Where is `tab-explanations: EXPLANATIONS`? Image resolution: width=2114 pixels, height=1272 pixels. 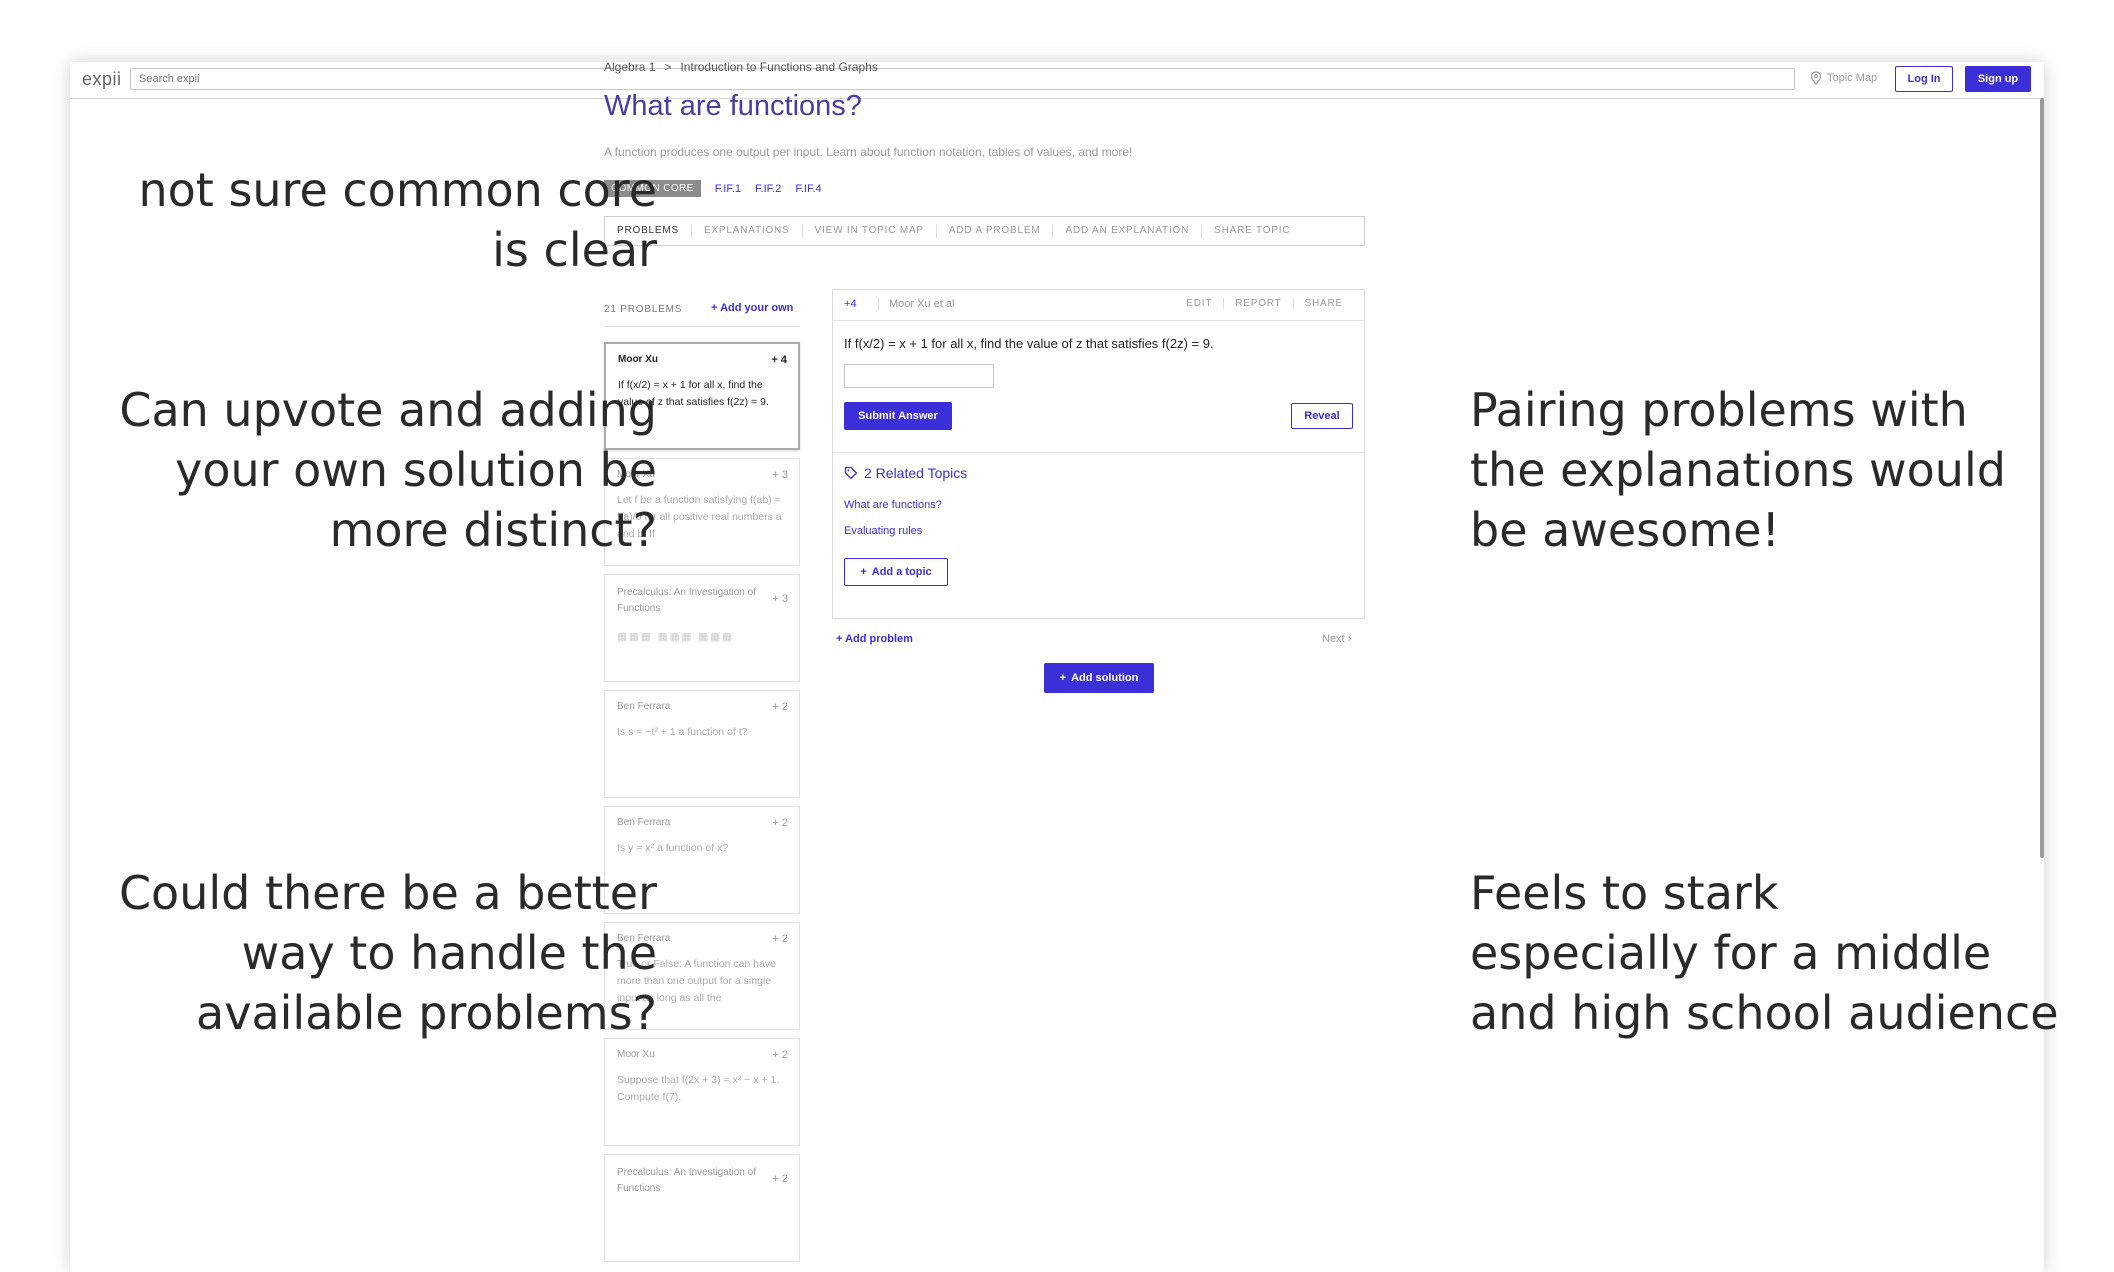
tab-explanations: EXPLANATIONS is located at coordinates (747, 231).